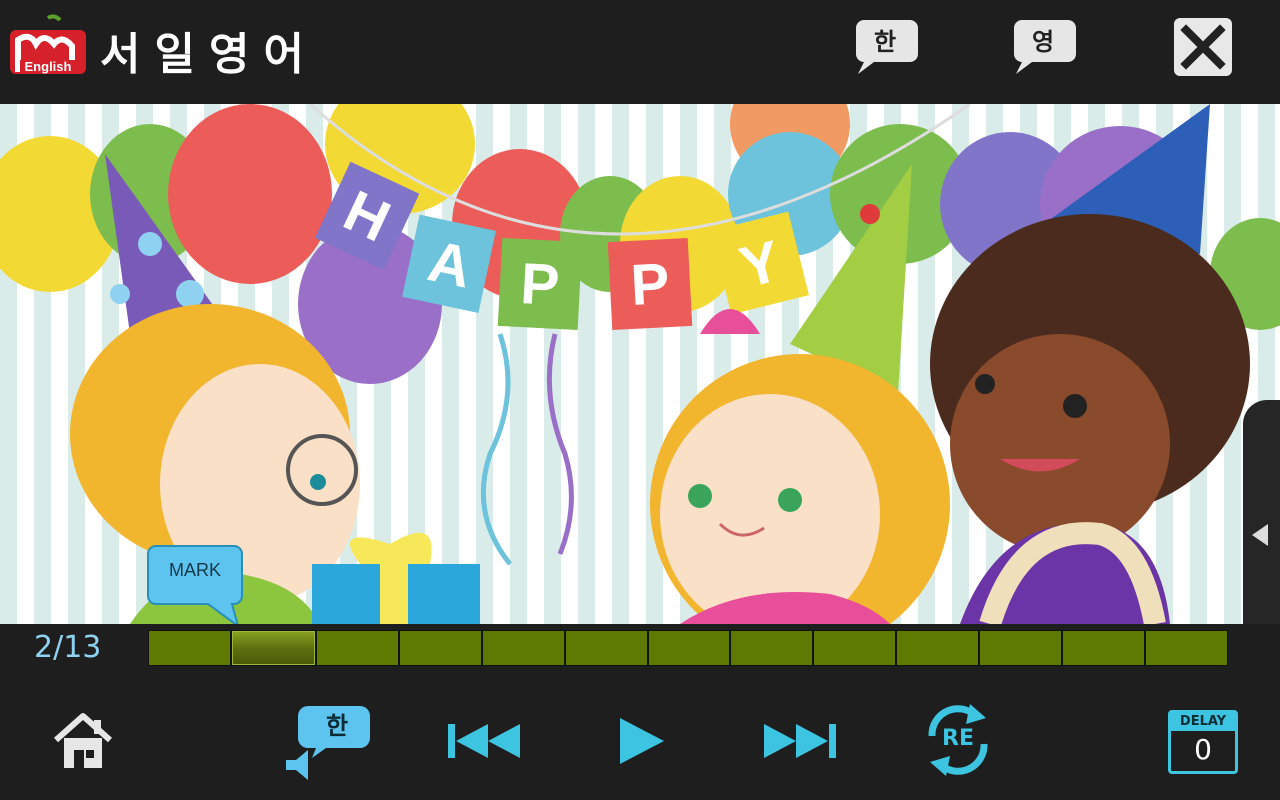  I want to click on korean-language-button: 한, so click(887, 46).